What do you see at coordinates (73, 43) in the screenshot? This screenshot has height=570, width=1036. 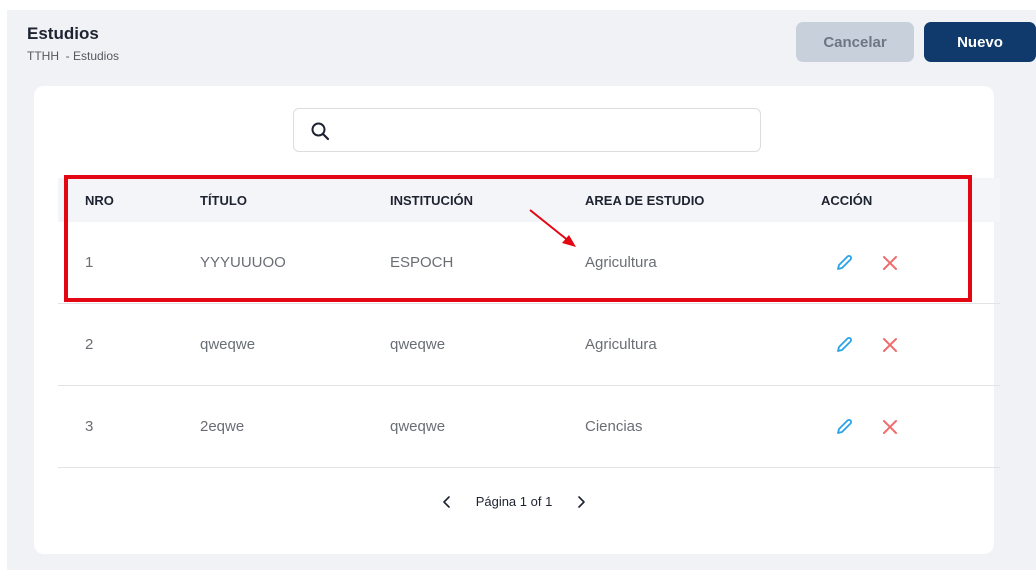 I see `page-header: Estudios TTHH - Estudios` at bounding box center [73, 43].